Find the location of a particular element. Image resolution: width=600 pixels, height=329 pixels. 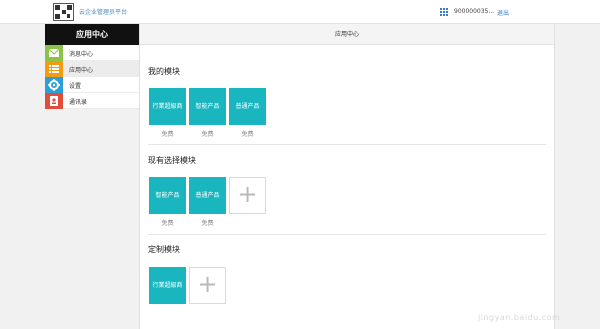

sidebar-title: 应用中心 is located at coordinates (92, 34).